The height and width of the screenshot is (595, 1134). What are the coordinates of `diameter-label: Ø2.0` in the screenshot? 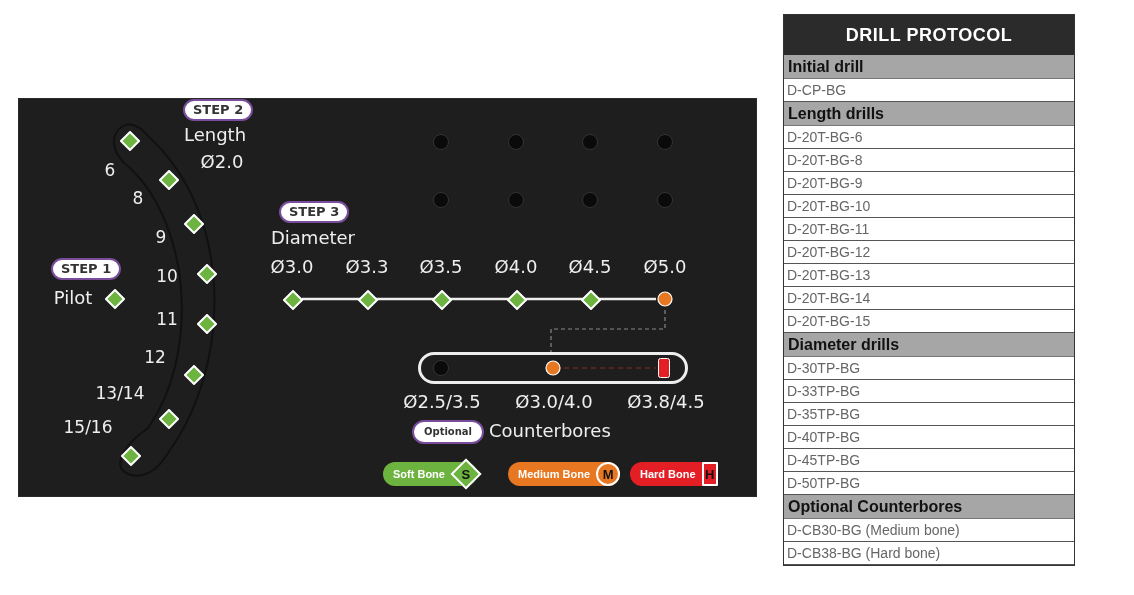 It's located at (222, 162).